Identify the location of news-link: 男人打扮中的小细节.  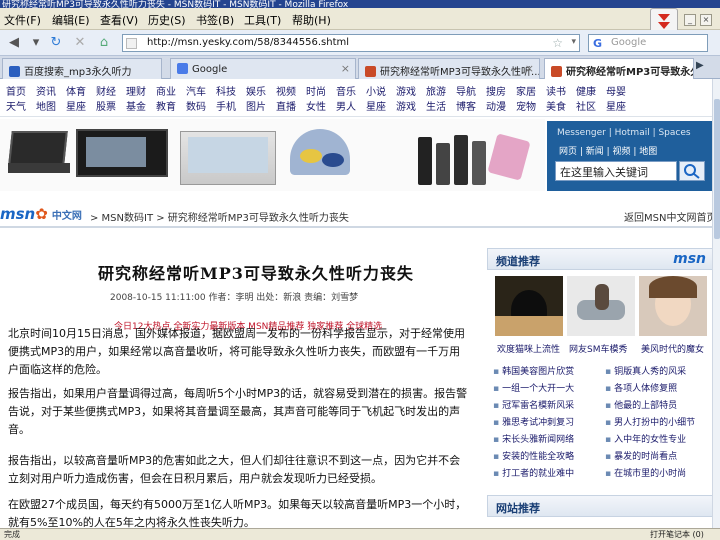
(650, 421).